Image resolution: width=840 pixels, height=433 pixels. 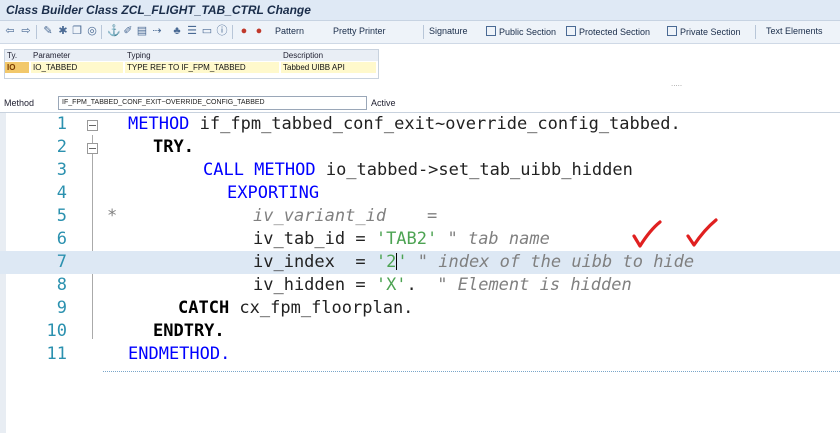 What do you see at coordinates (61, 193) in the screenshot?
I see `line-number: 4` at bounding box center [61, 193].